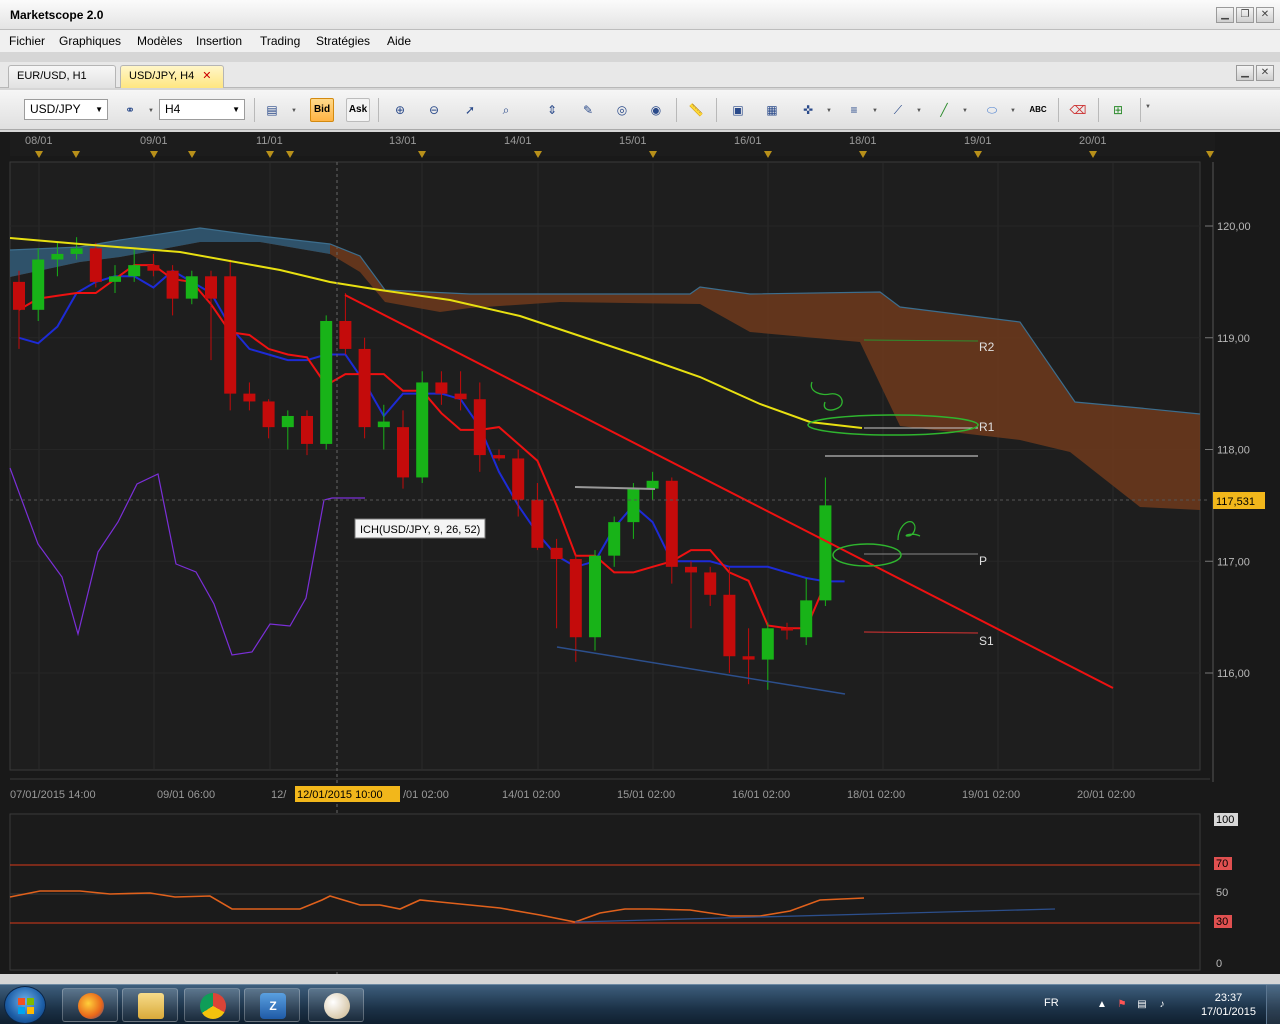  I want to click on zoho-taskbar-button: Z, so click(272, 1005).